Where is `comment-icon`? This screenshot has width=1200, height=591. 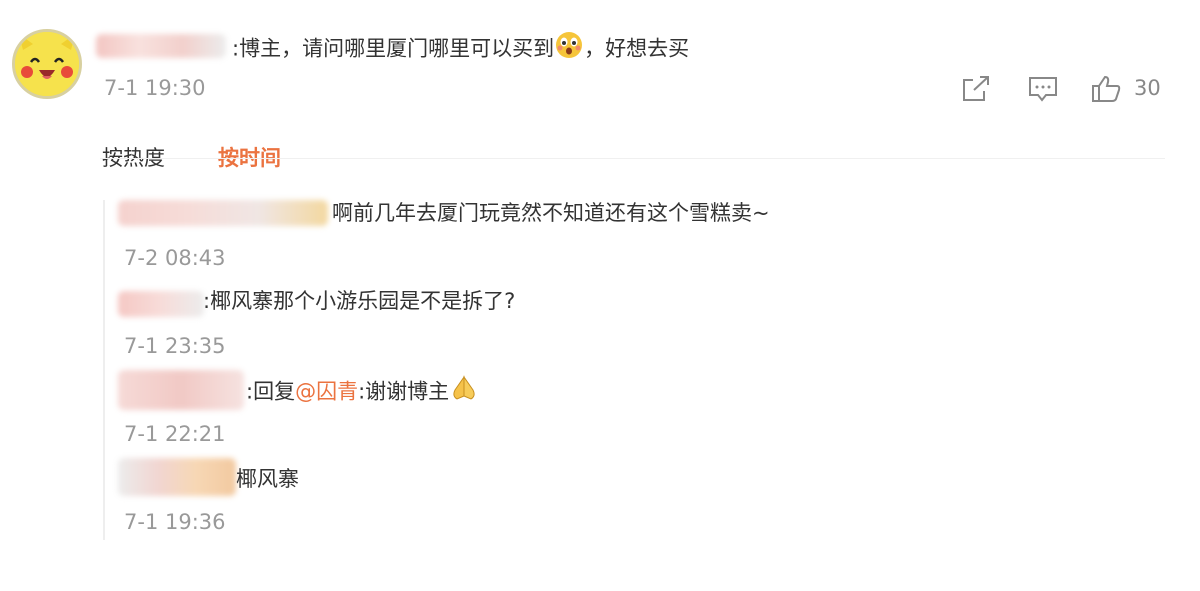 comment-icon is located at coordinates (1043, 89).